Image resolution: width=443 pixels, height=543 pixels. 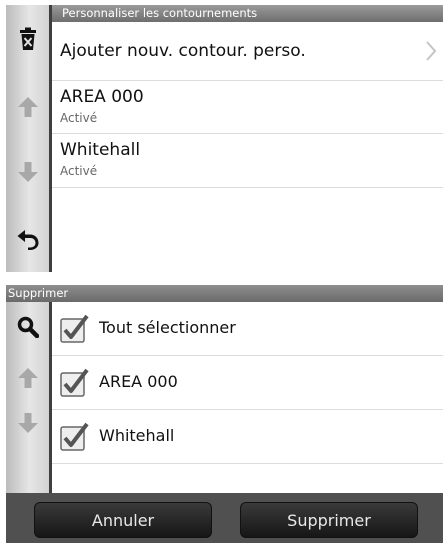 What do you see at coordinates (247, 383) in the screenshot?
I see `list-item-area-000: AREA 000` at bounding box center [247, 383].